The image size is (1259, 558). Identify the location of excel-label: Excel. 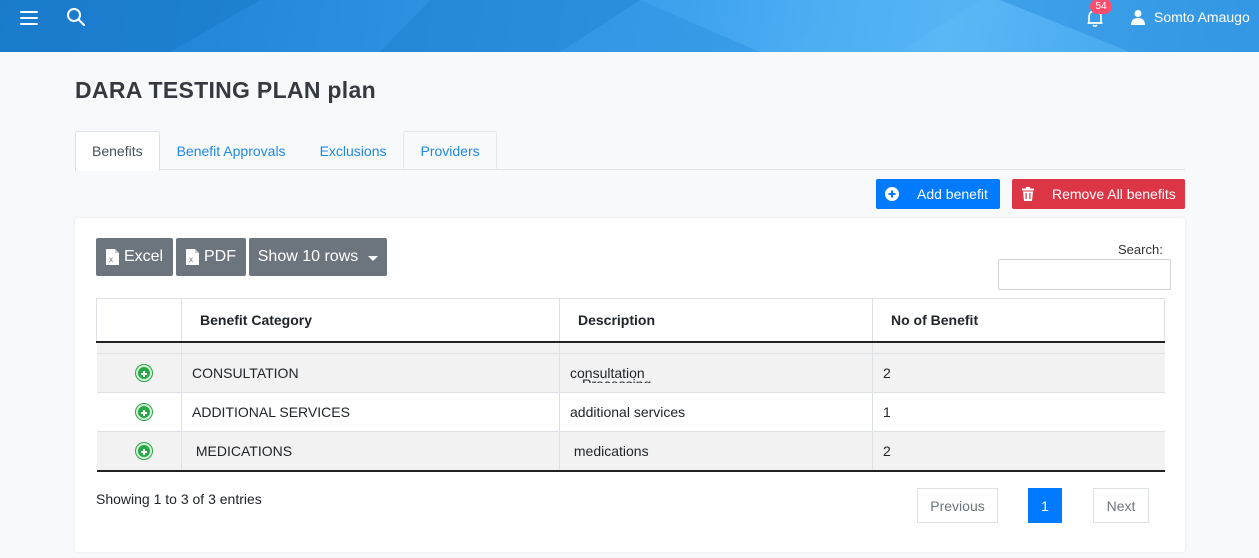
(143, 256).